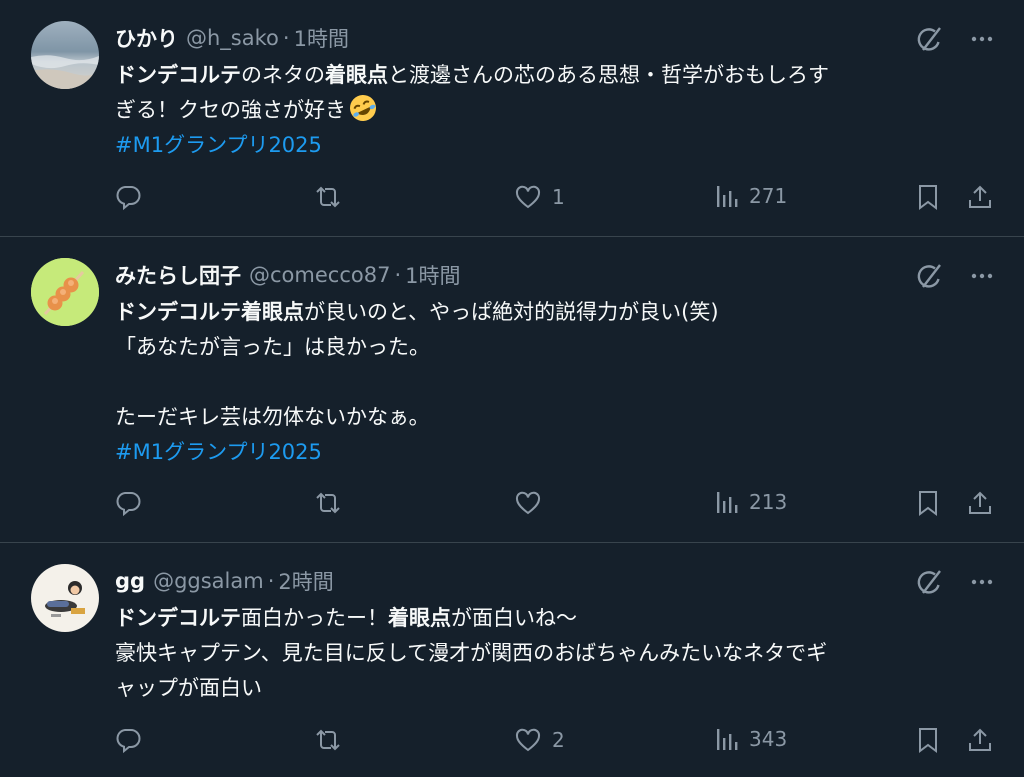  What do you see at coordinates (319, 275) in the screenshot?
I see `username: @comecco87` at bounding box center [319, 275].